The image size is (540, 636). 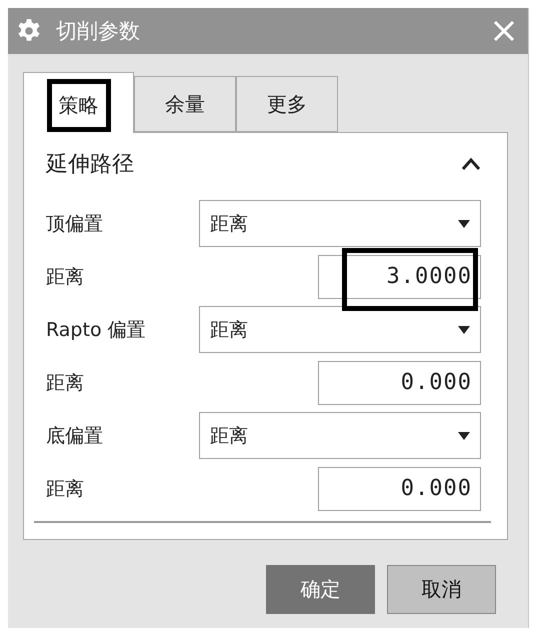 What do you see at coordinates (75, 224) in the screenshot?
I see `field-label: 顶偏置` at bounding box center [75, 224].